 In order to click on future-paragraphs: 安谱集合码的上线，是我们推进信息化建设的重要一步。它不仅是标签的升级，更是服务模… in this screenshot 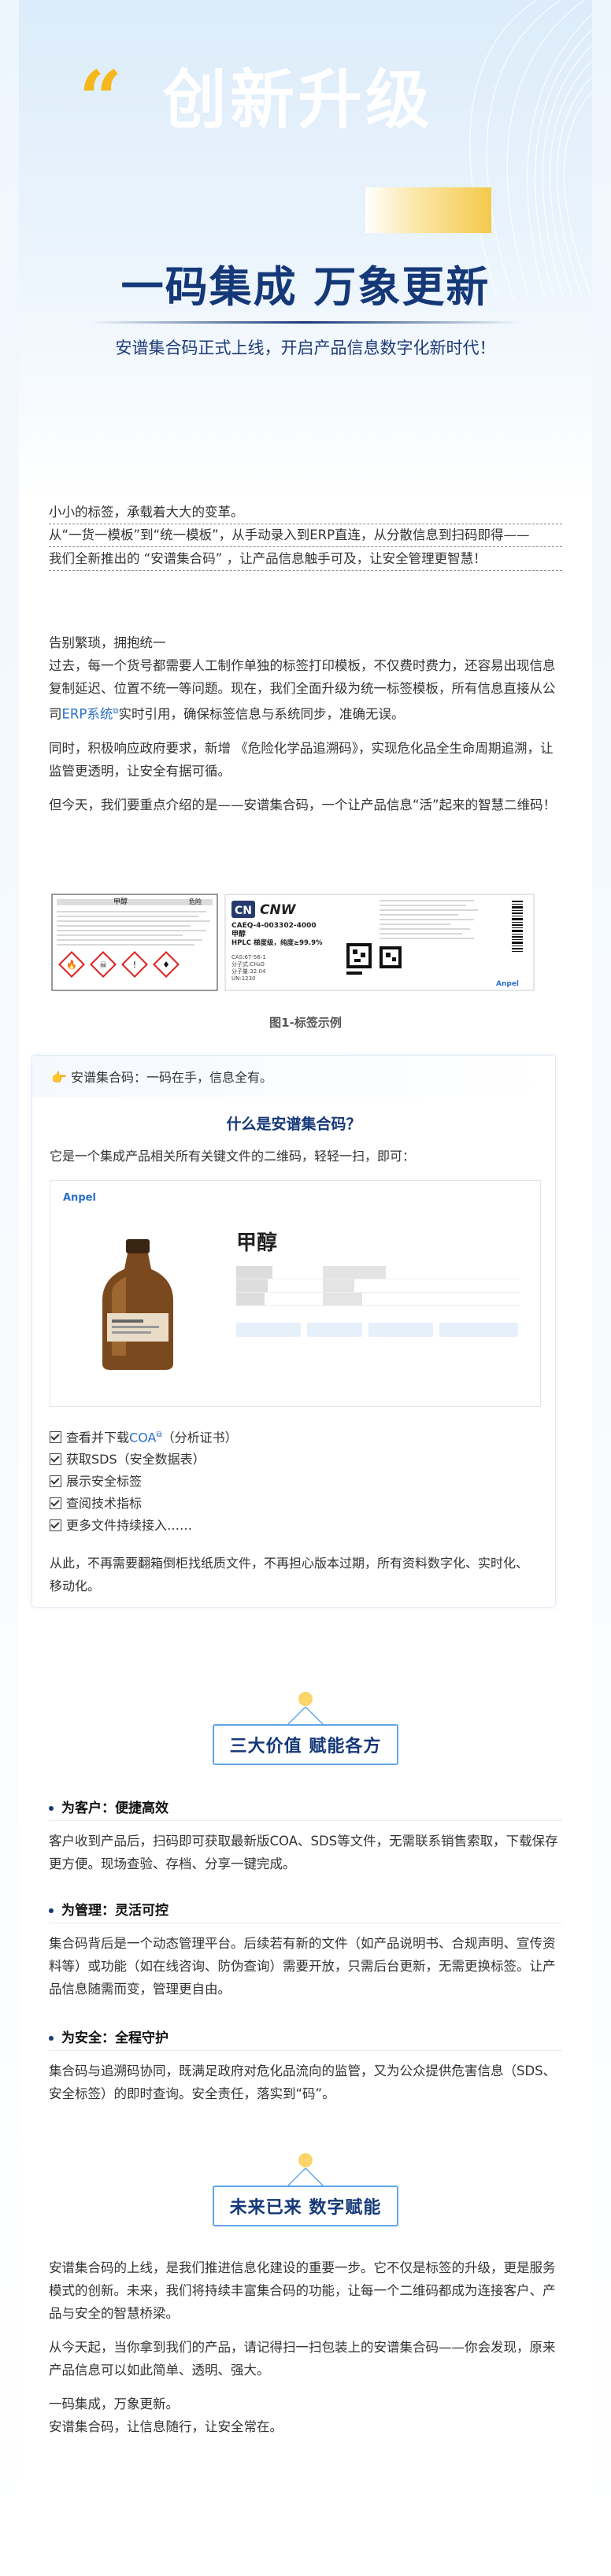, I will do `click(305, 2352)`.